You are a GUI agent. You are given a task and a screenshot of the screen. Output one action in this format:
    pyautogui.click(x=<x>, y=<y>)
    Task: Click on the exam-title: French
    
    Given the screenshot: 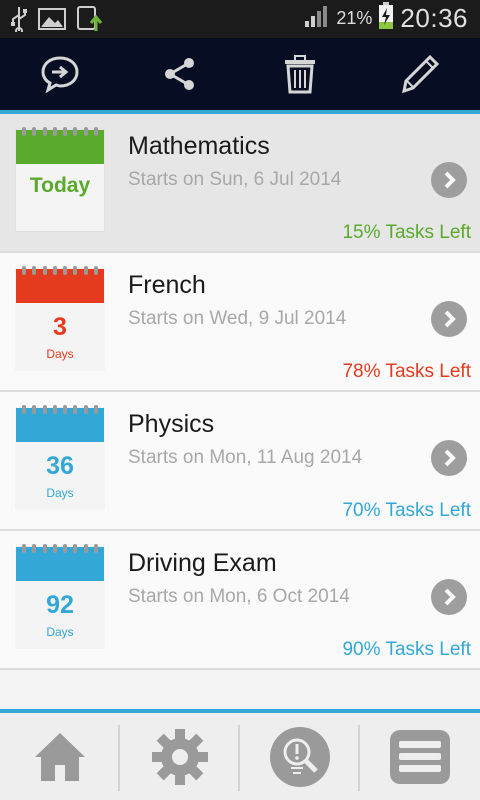 What is the action you would take?
    pyautogui.click(x=167, y=285)
    